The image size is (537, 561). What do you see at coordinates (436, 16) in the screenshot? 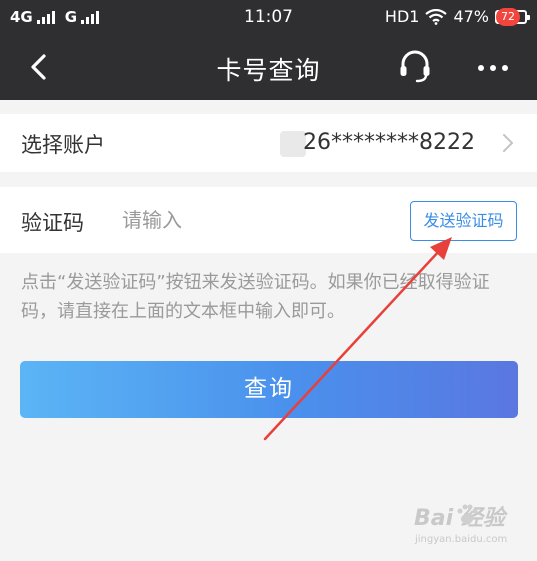
I see `wifi-icon` at bounding box center [436, 16].